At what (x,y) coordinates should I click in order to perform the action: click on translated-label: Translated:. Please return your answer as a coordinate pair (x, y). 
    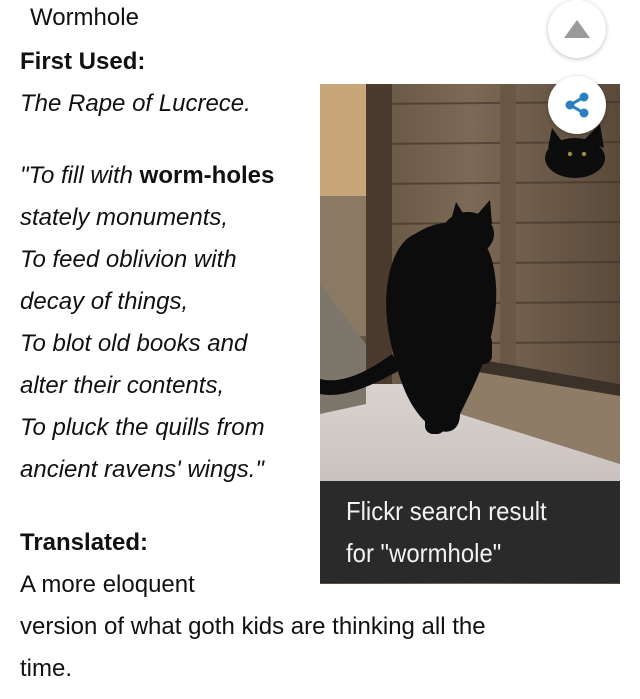
    Looking at the image, I should click on (84, 542).